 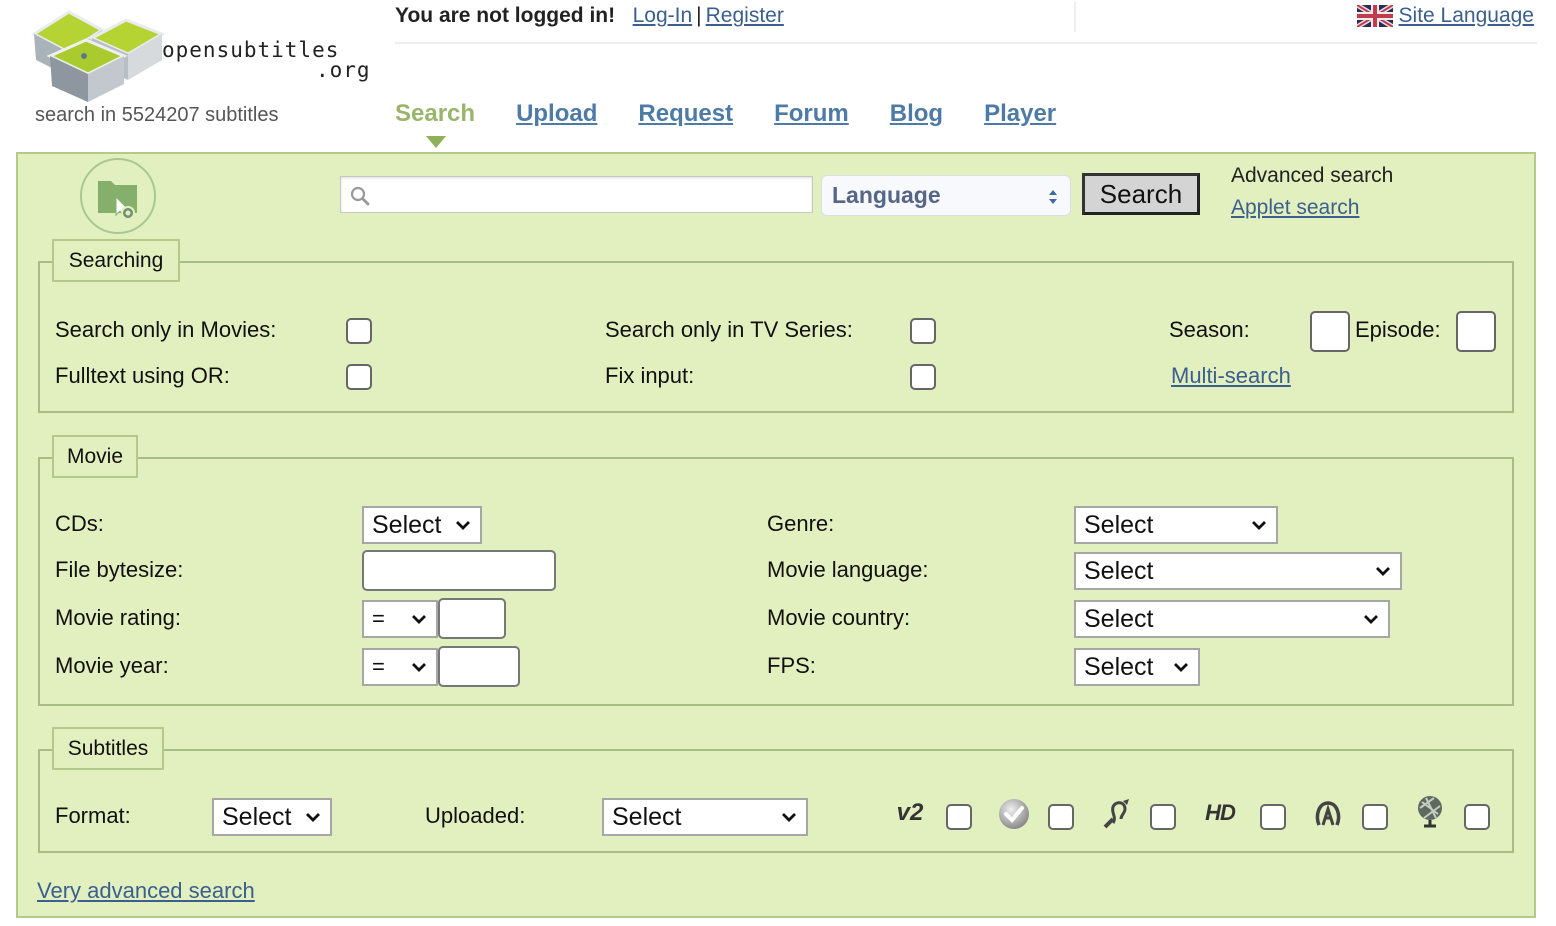 I want to click on search-button: Search, so click(x=1141, y=194).